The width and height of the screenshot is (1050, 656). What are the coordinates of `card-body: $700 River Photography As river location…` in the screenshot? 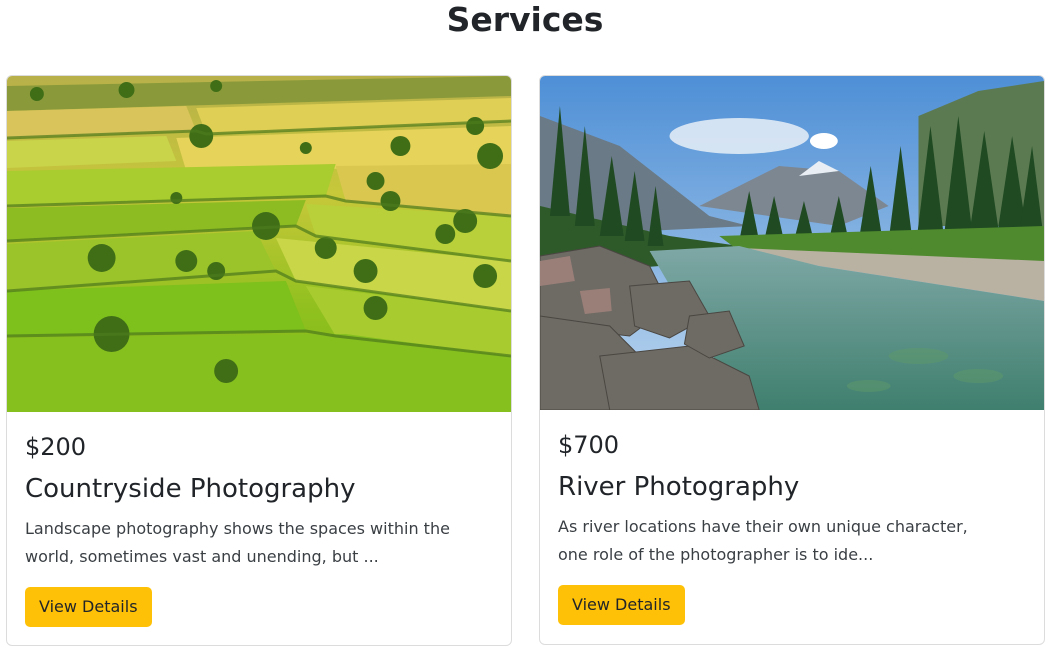 It's located at (792, 527).